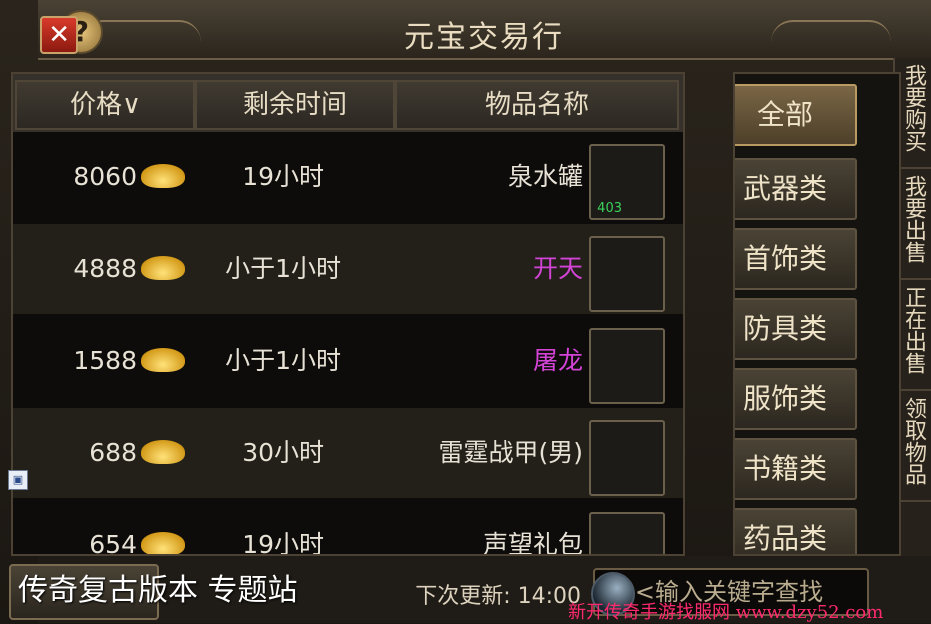 Image resolution: width=931 pixels, height=624 pixels. I want to click on category-weapon-button: 武器类, so click(795, 189).